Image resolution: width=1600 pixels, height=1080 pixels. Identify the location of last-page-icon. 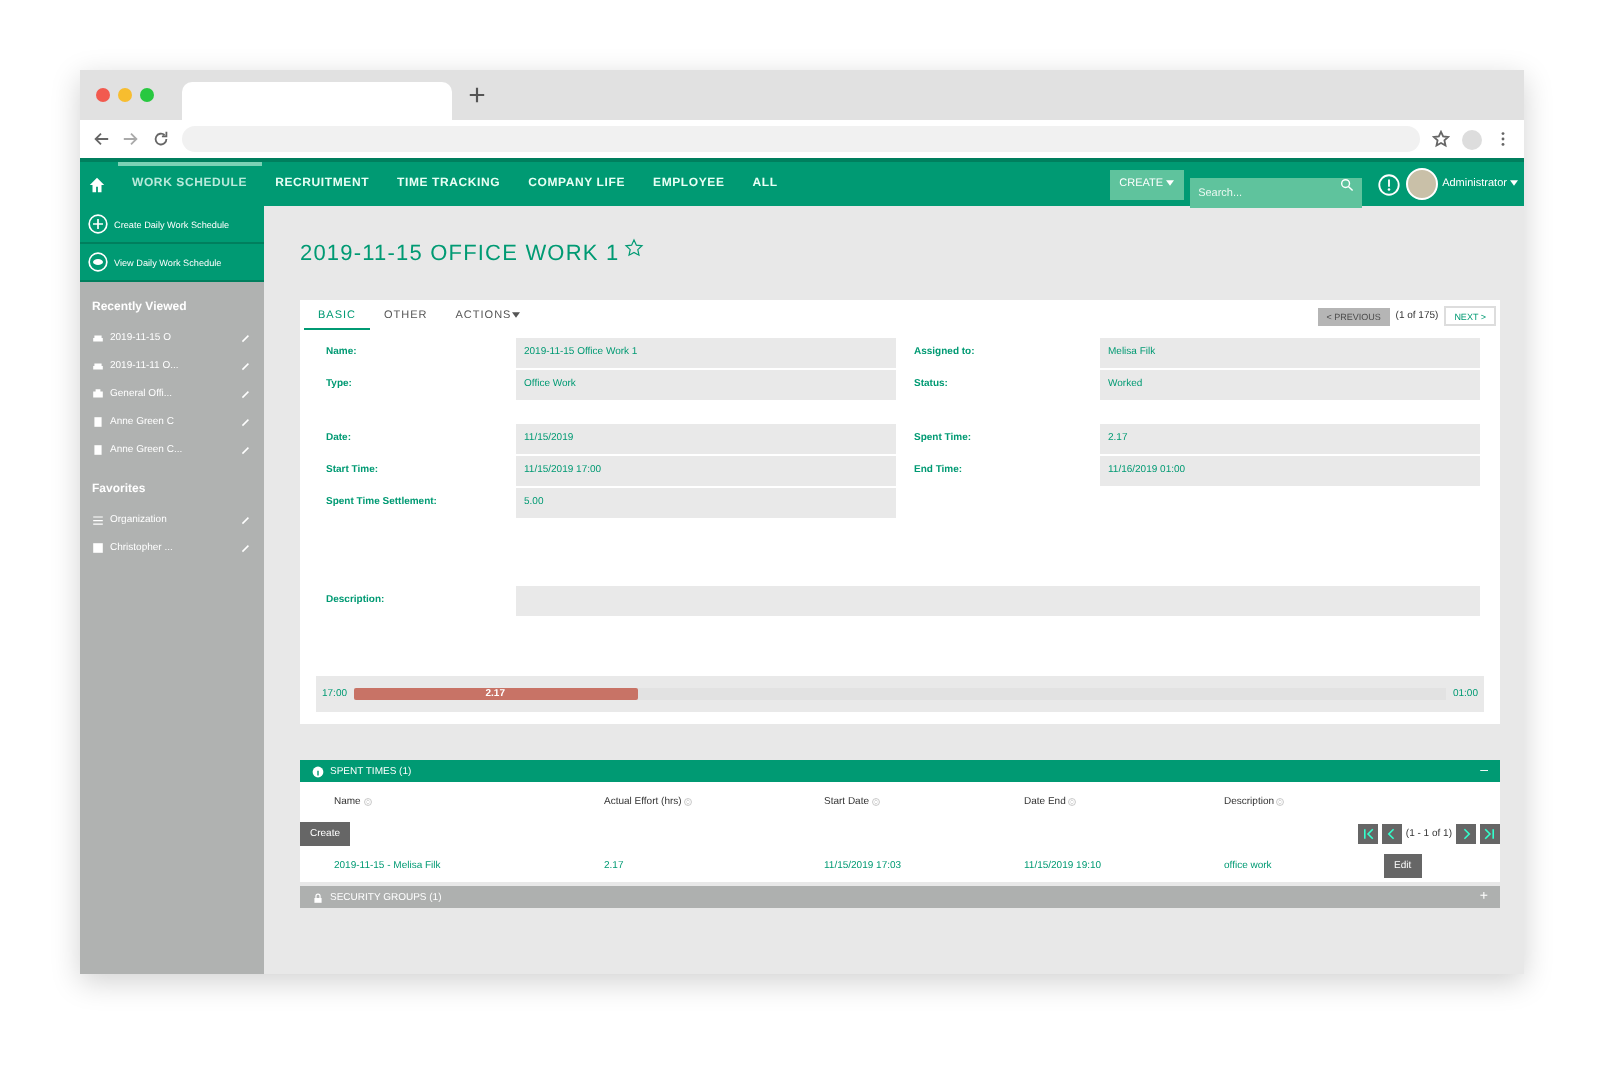
(1490, 834).